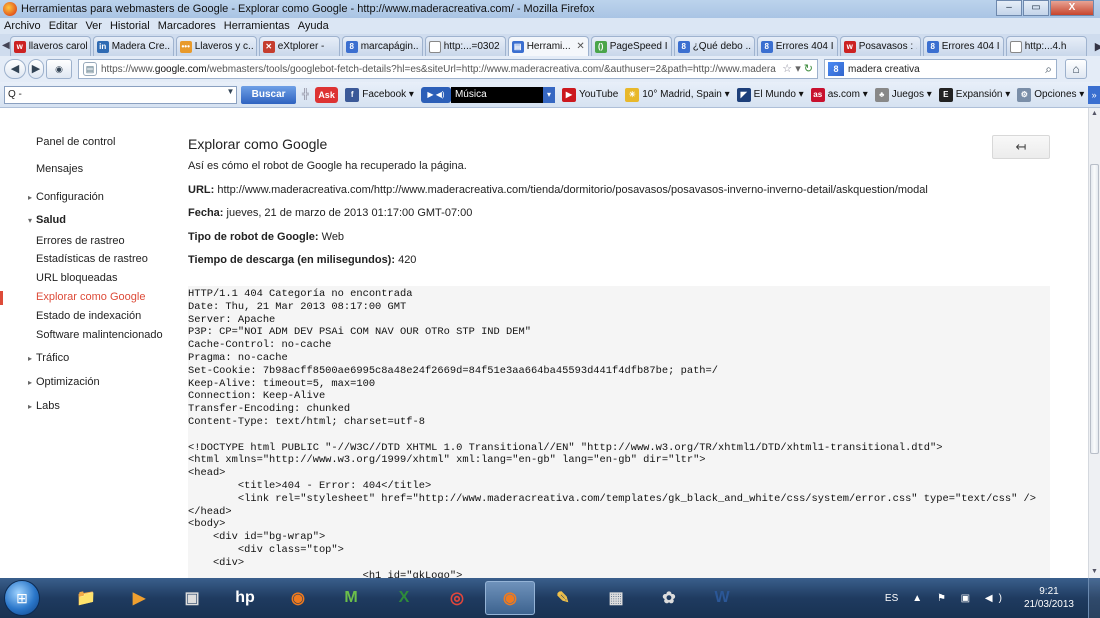  Describe the element at coordinates (245, 598) in the screenshot. I see `taskbar-hp-icon: hp` at that location.